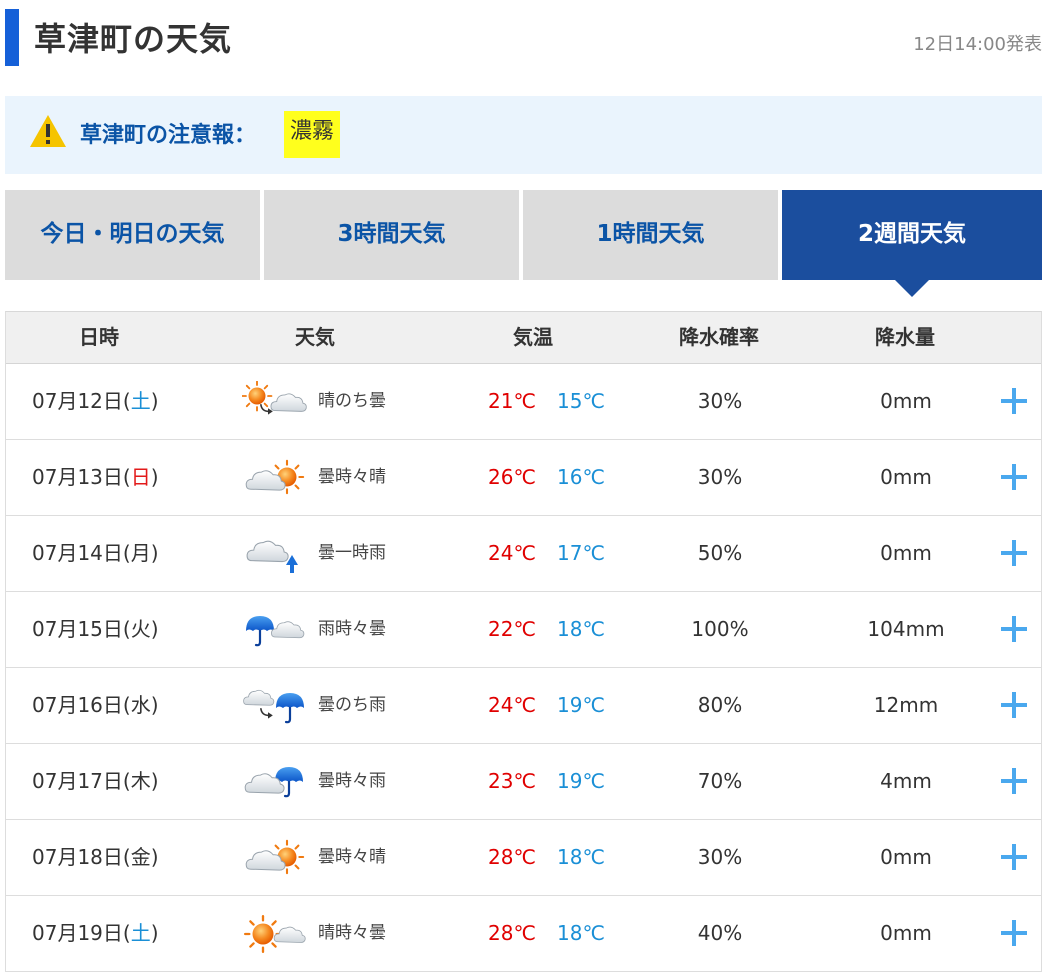 The image size is (1058, 972). Describe the element at coordinates (95, 781) in the screenshot. I see `date-cell: 07月17日(木)` at that location.